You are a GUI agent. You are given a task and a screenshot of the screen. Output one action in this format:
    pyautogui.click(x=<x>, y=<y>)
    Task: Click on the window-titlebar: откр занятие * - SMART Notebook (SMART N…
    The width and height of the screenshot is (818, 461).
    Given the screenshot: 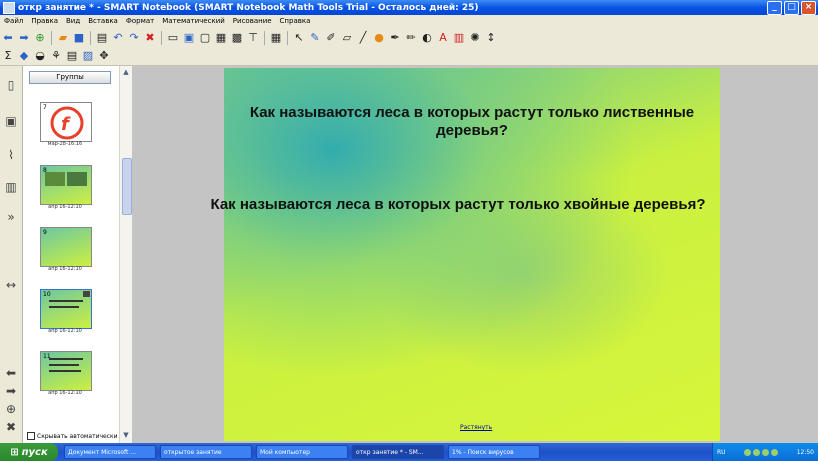 What is the action you would take?
    pyautogui.click(x=409, y=7)
    